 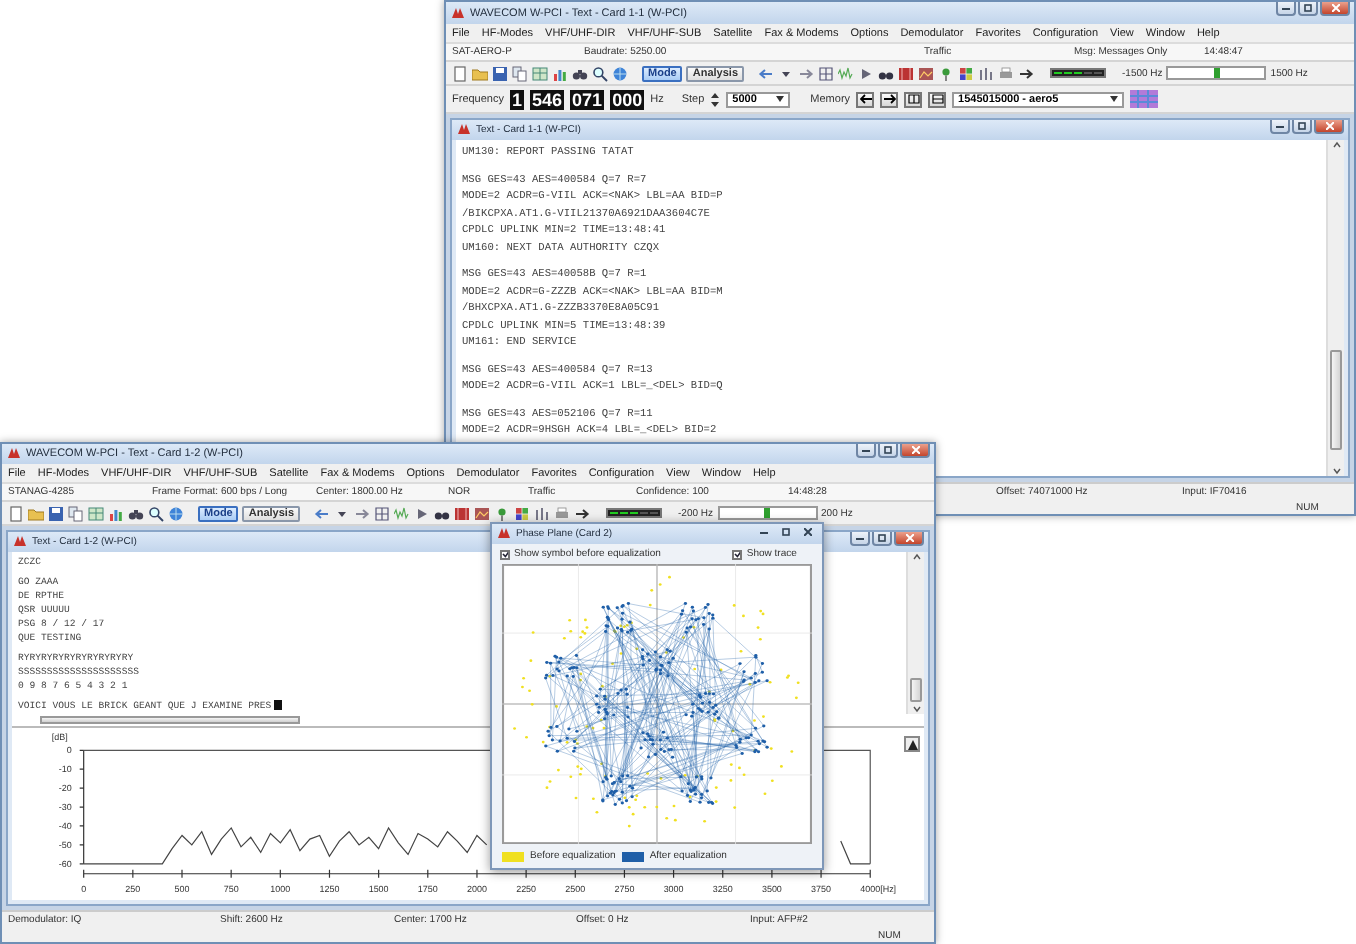 What do you see at coordinates (587, 99) in the screenshot?
I see `frequency-digits: 071` at bounding box center [587, 99].